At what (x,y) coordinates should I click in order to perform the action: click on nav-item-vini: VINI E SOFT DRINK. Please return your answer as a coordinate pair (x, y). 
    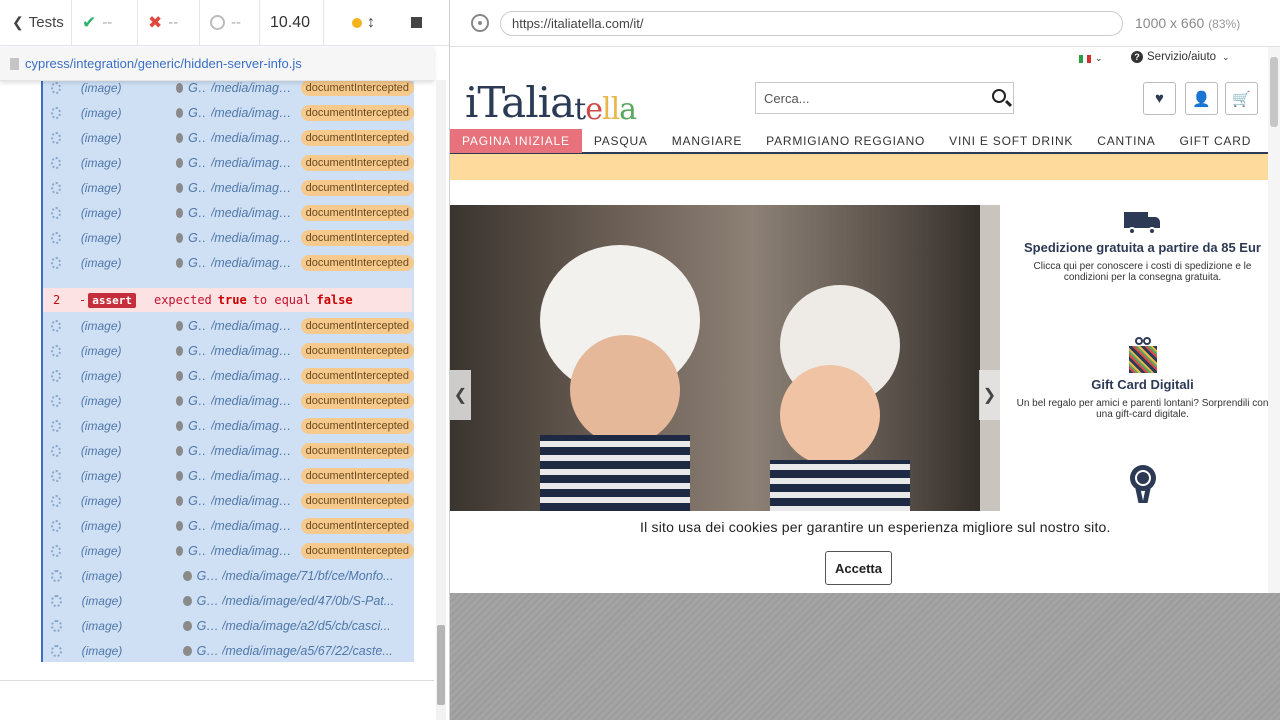
    Looking at the image, I should click on (1011, 141).